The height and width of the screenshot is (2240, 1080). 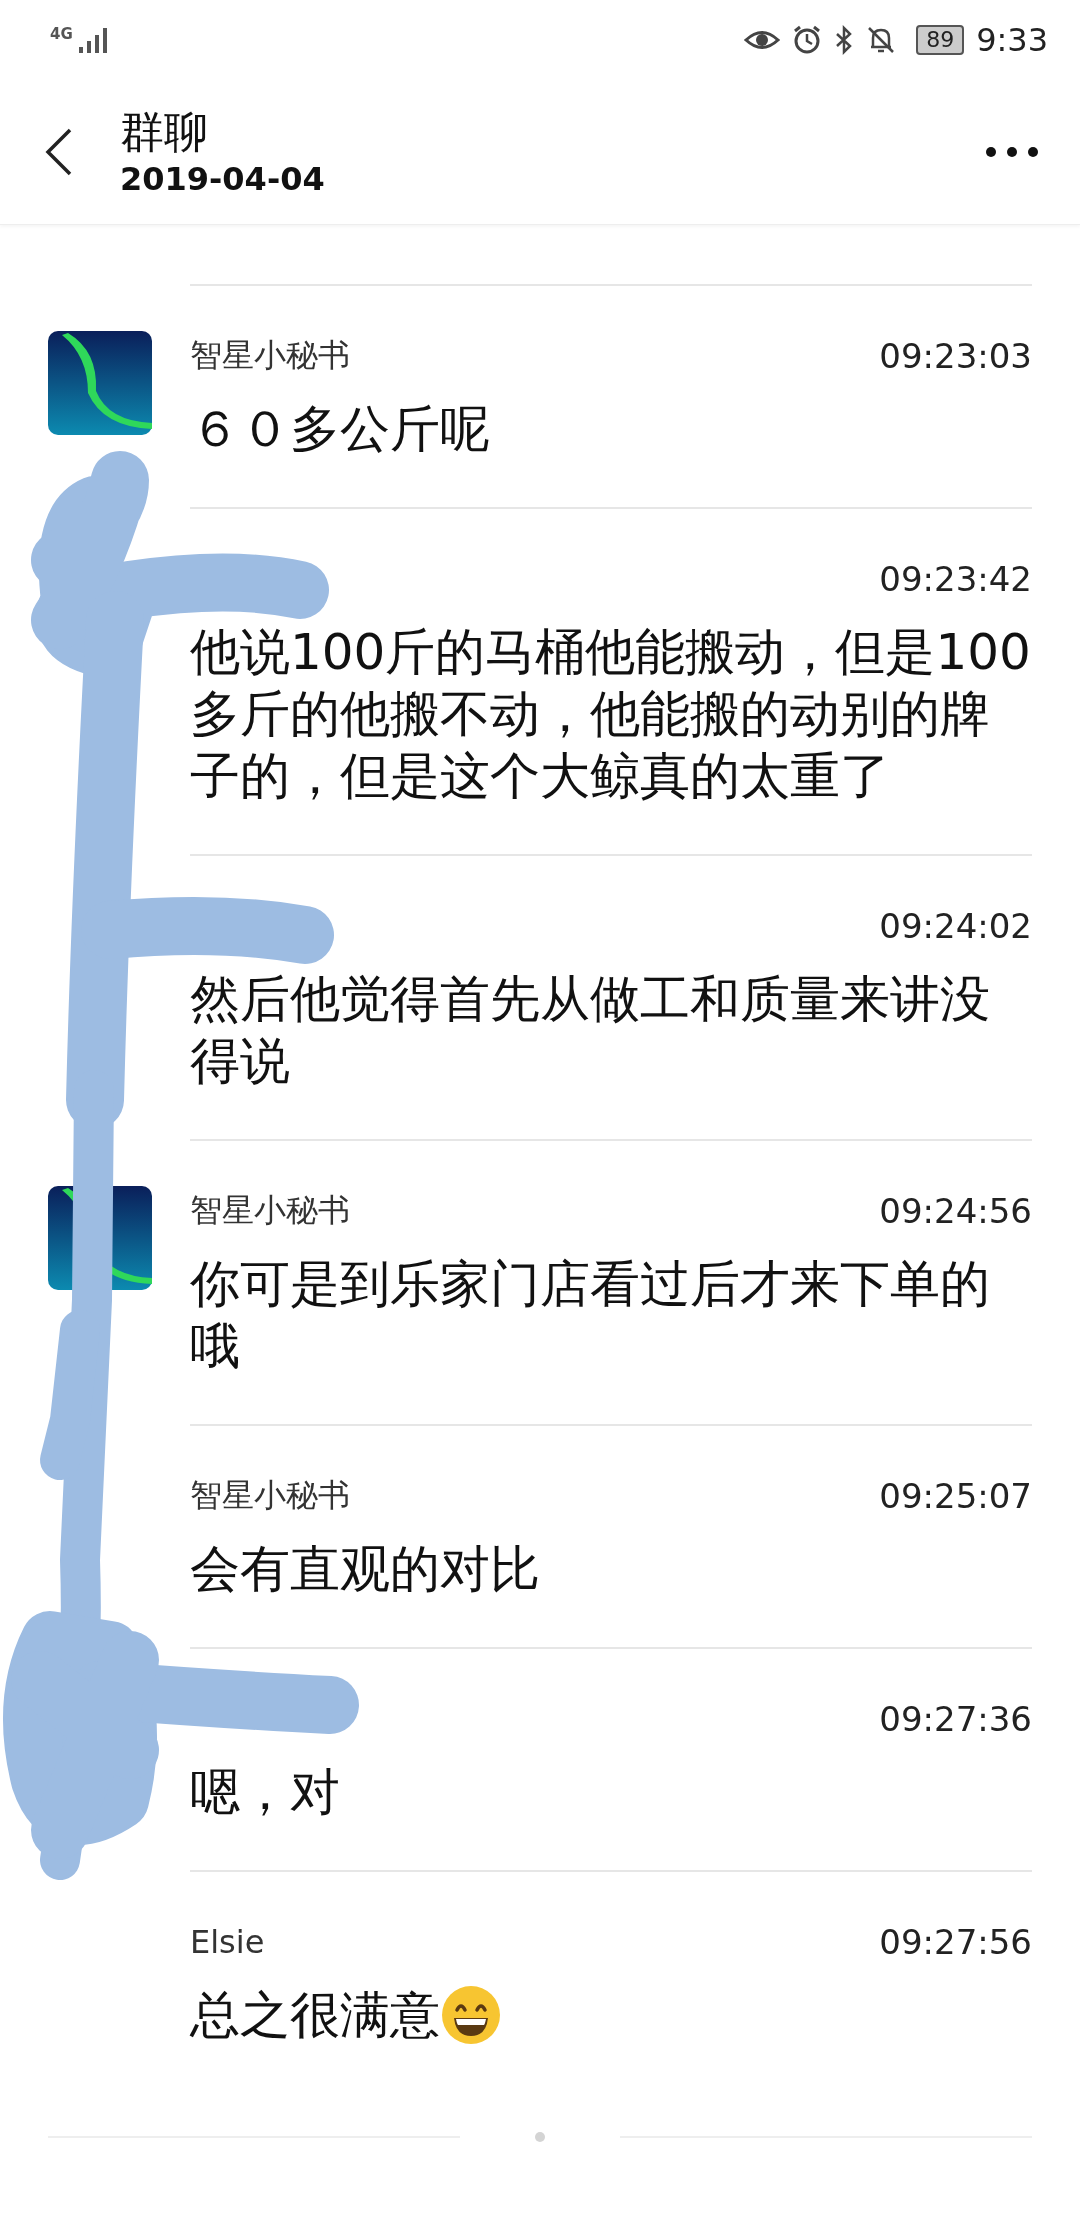 I want to click on message-text: 会有直观的对比, so click(x=365, y=1569).